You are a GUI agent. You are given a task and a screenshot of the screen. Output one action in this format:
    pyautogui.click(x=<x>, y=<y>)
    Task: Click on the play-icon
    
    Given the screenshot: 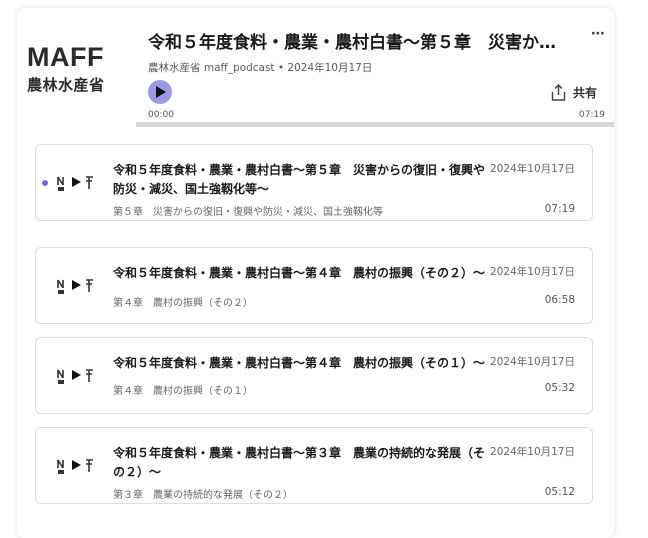 What is the action you would take?
    pyautogui.click(x=161, y=92)
    